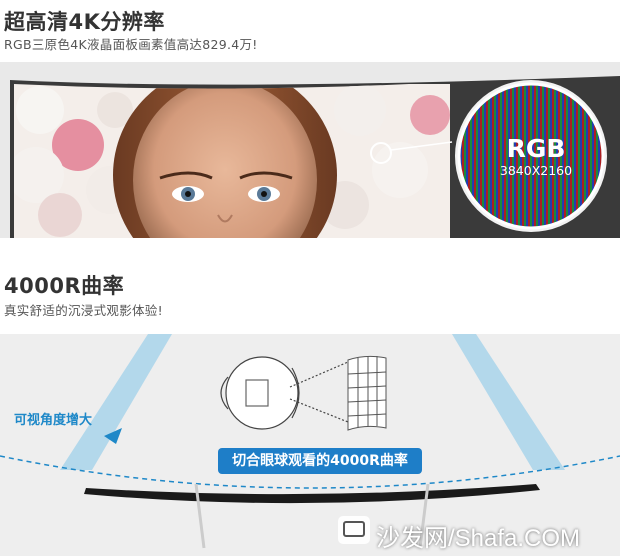  I want to click on section2-title: 4000R曲率, so click(64, 286).